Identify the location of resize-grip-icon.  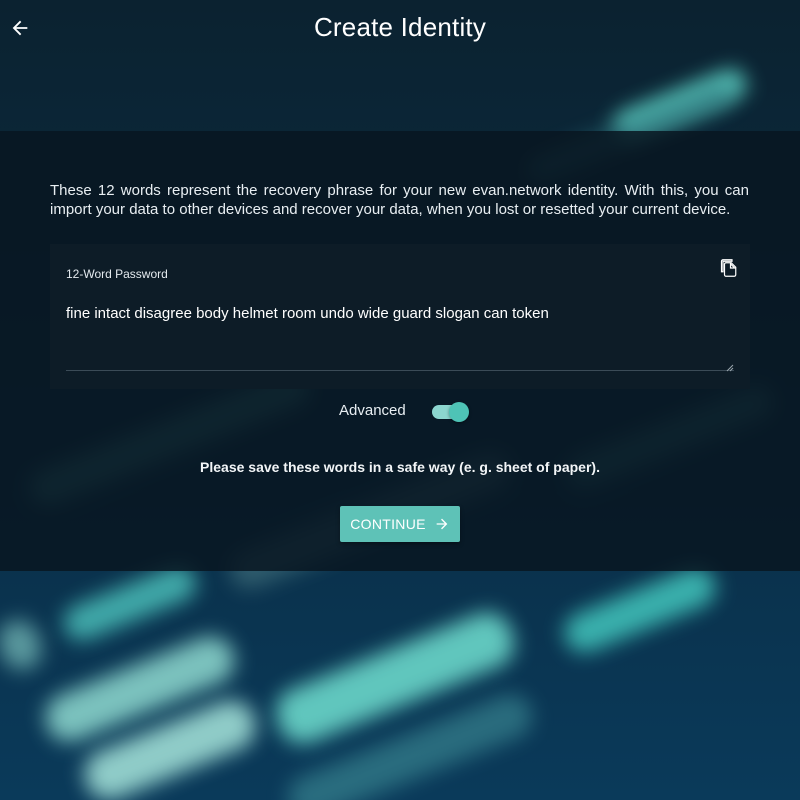
(730, 368).